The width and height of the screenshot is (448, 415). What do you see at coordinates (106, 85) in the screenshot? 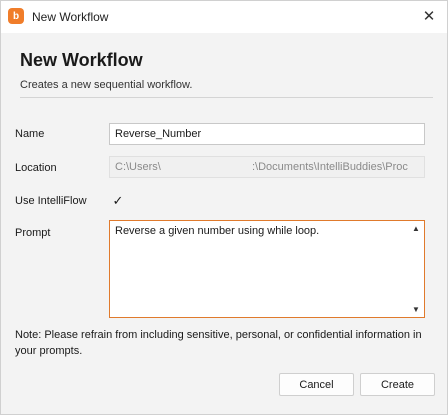
I see `dialog-subtitle: Creates a new sequential workflow.` at bounding box center [106, 85].